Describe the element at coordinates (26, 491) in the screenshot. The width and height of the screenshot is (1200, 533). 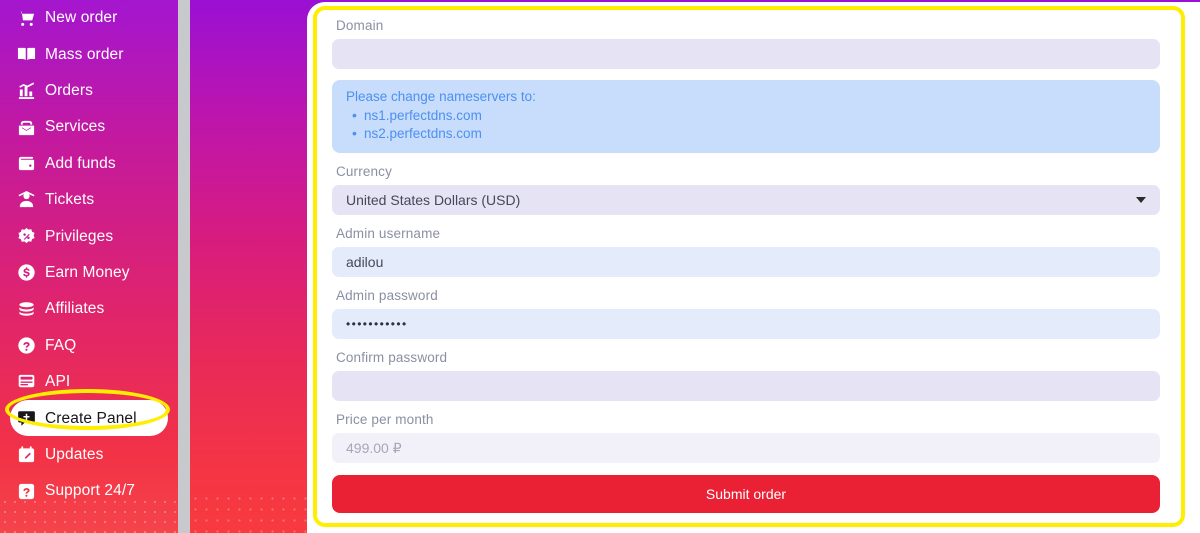
I see `question-square-icon` at that location.